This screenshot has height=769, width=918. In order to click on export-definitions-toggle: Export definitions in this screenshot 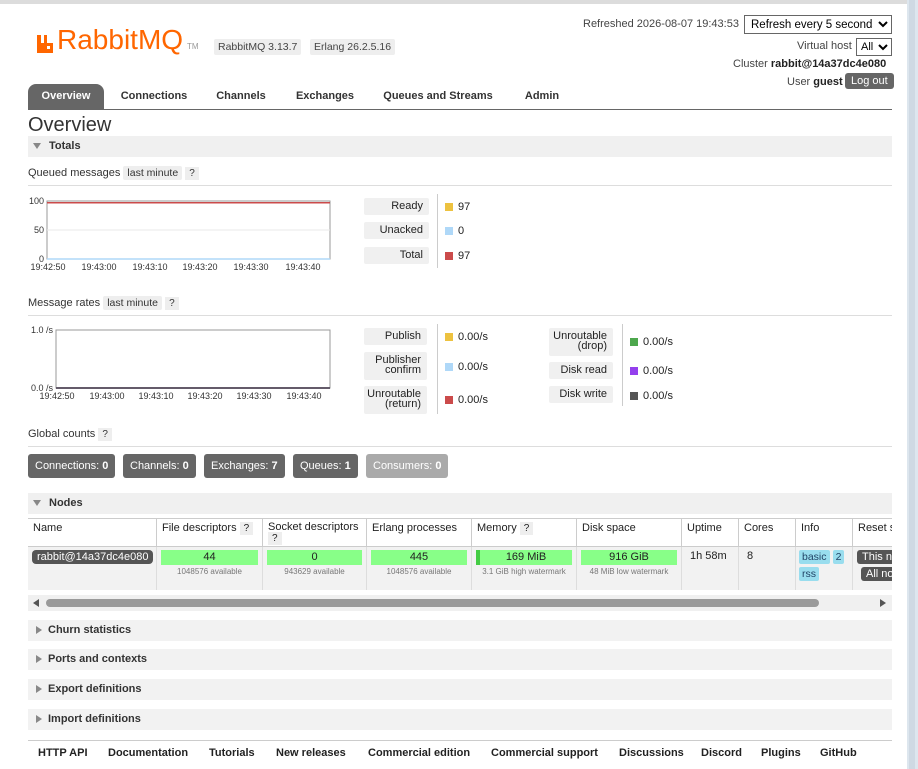, I will do `click(460, 689)`.